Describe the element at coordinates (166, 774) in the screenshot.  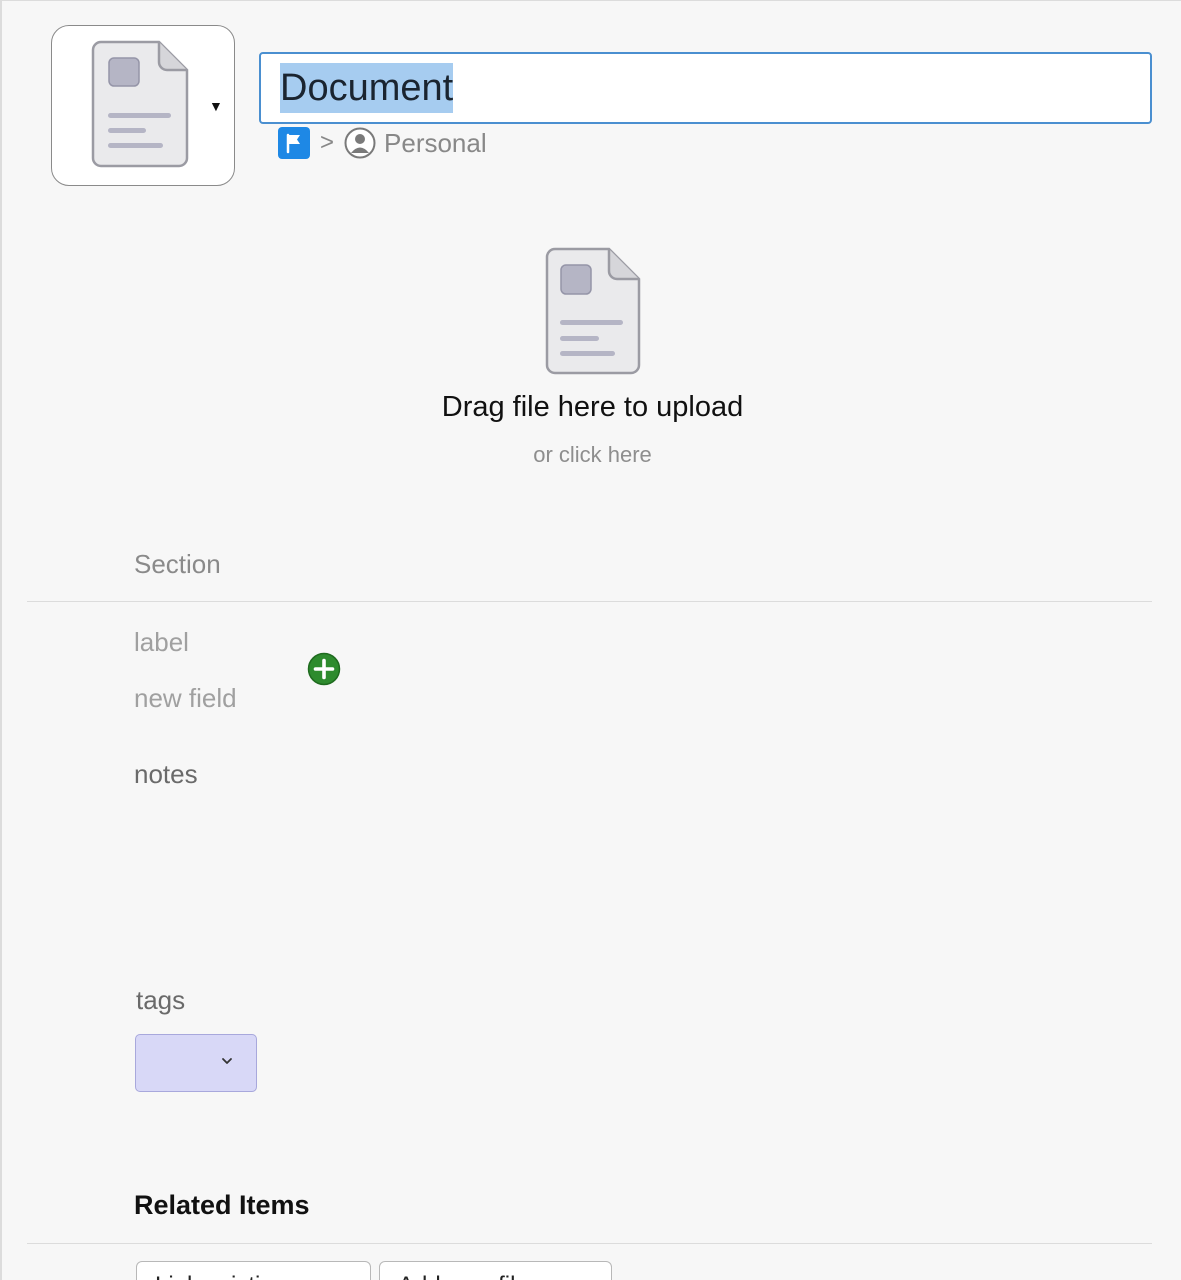
I see `notes-label: notes` at that location.